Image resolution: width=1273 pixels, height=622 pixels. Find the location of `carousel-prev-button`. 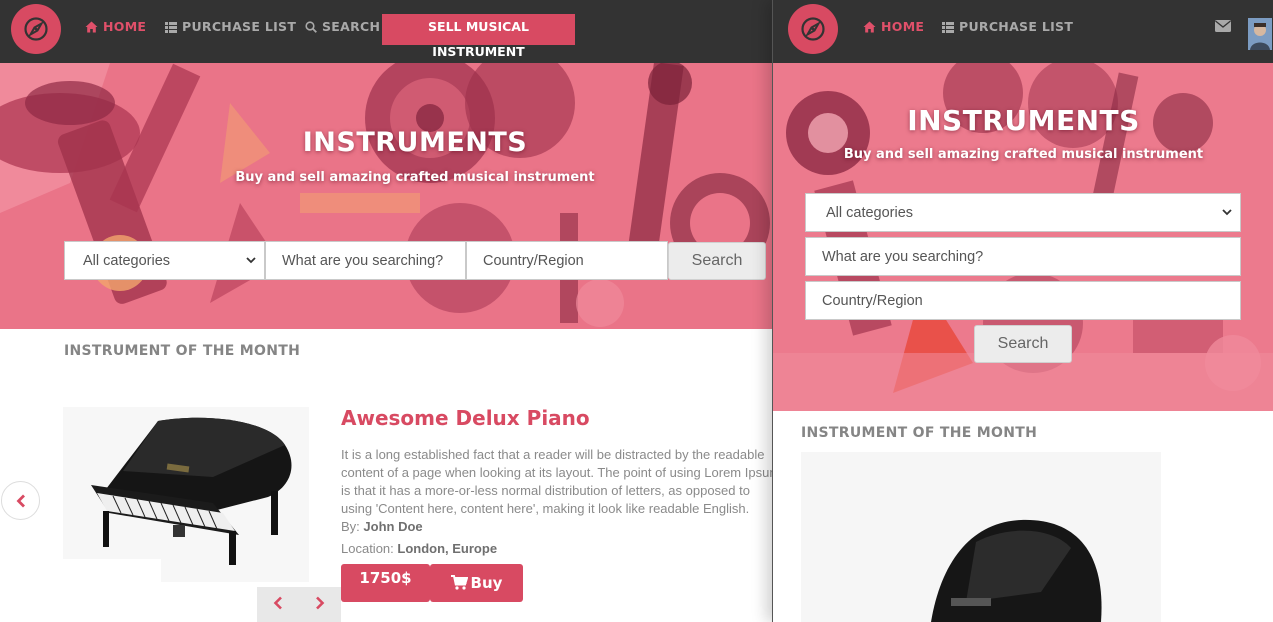

carousel-prev-button is located at coordinates (20, 500).